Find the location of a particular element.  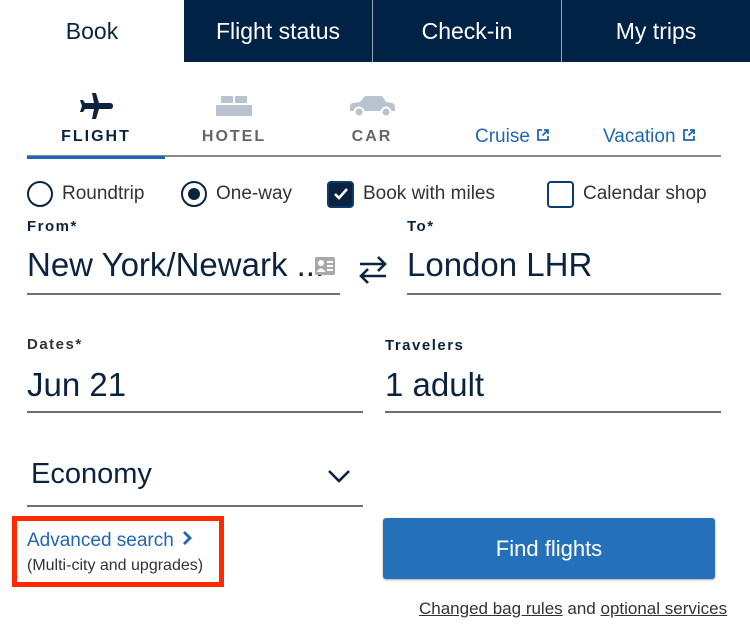

to-label: To* is located at coordinates (421, 226).